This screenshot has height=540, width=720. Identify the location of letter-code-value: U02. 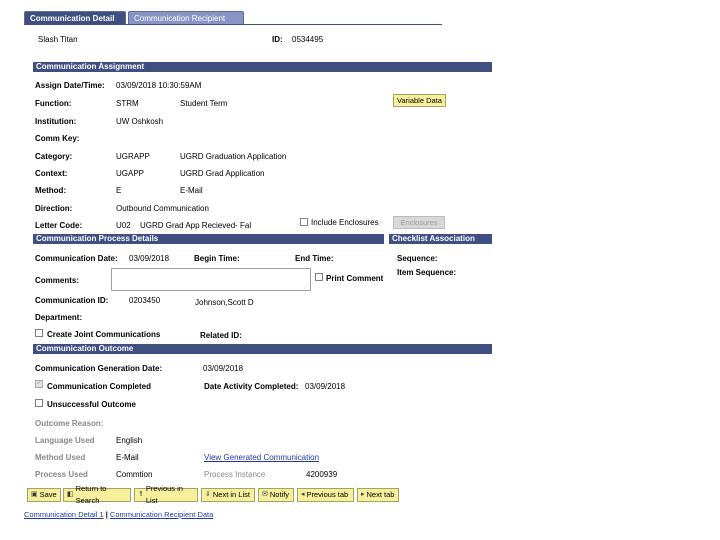
(123, 225).